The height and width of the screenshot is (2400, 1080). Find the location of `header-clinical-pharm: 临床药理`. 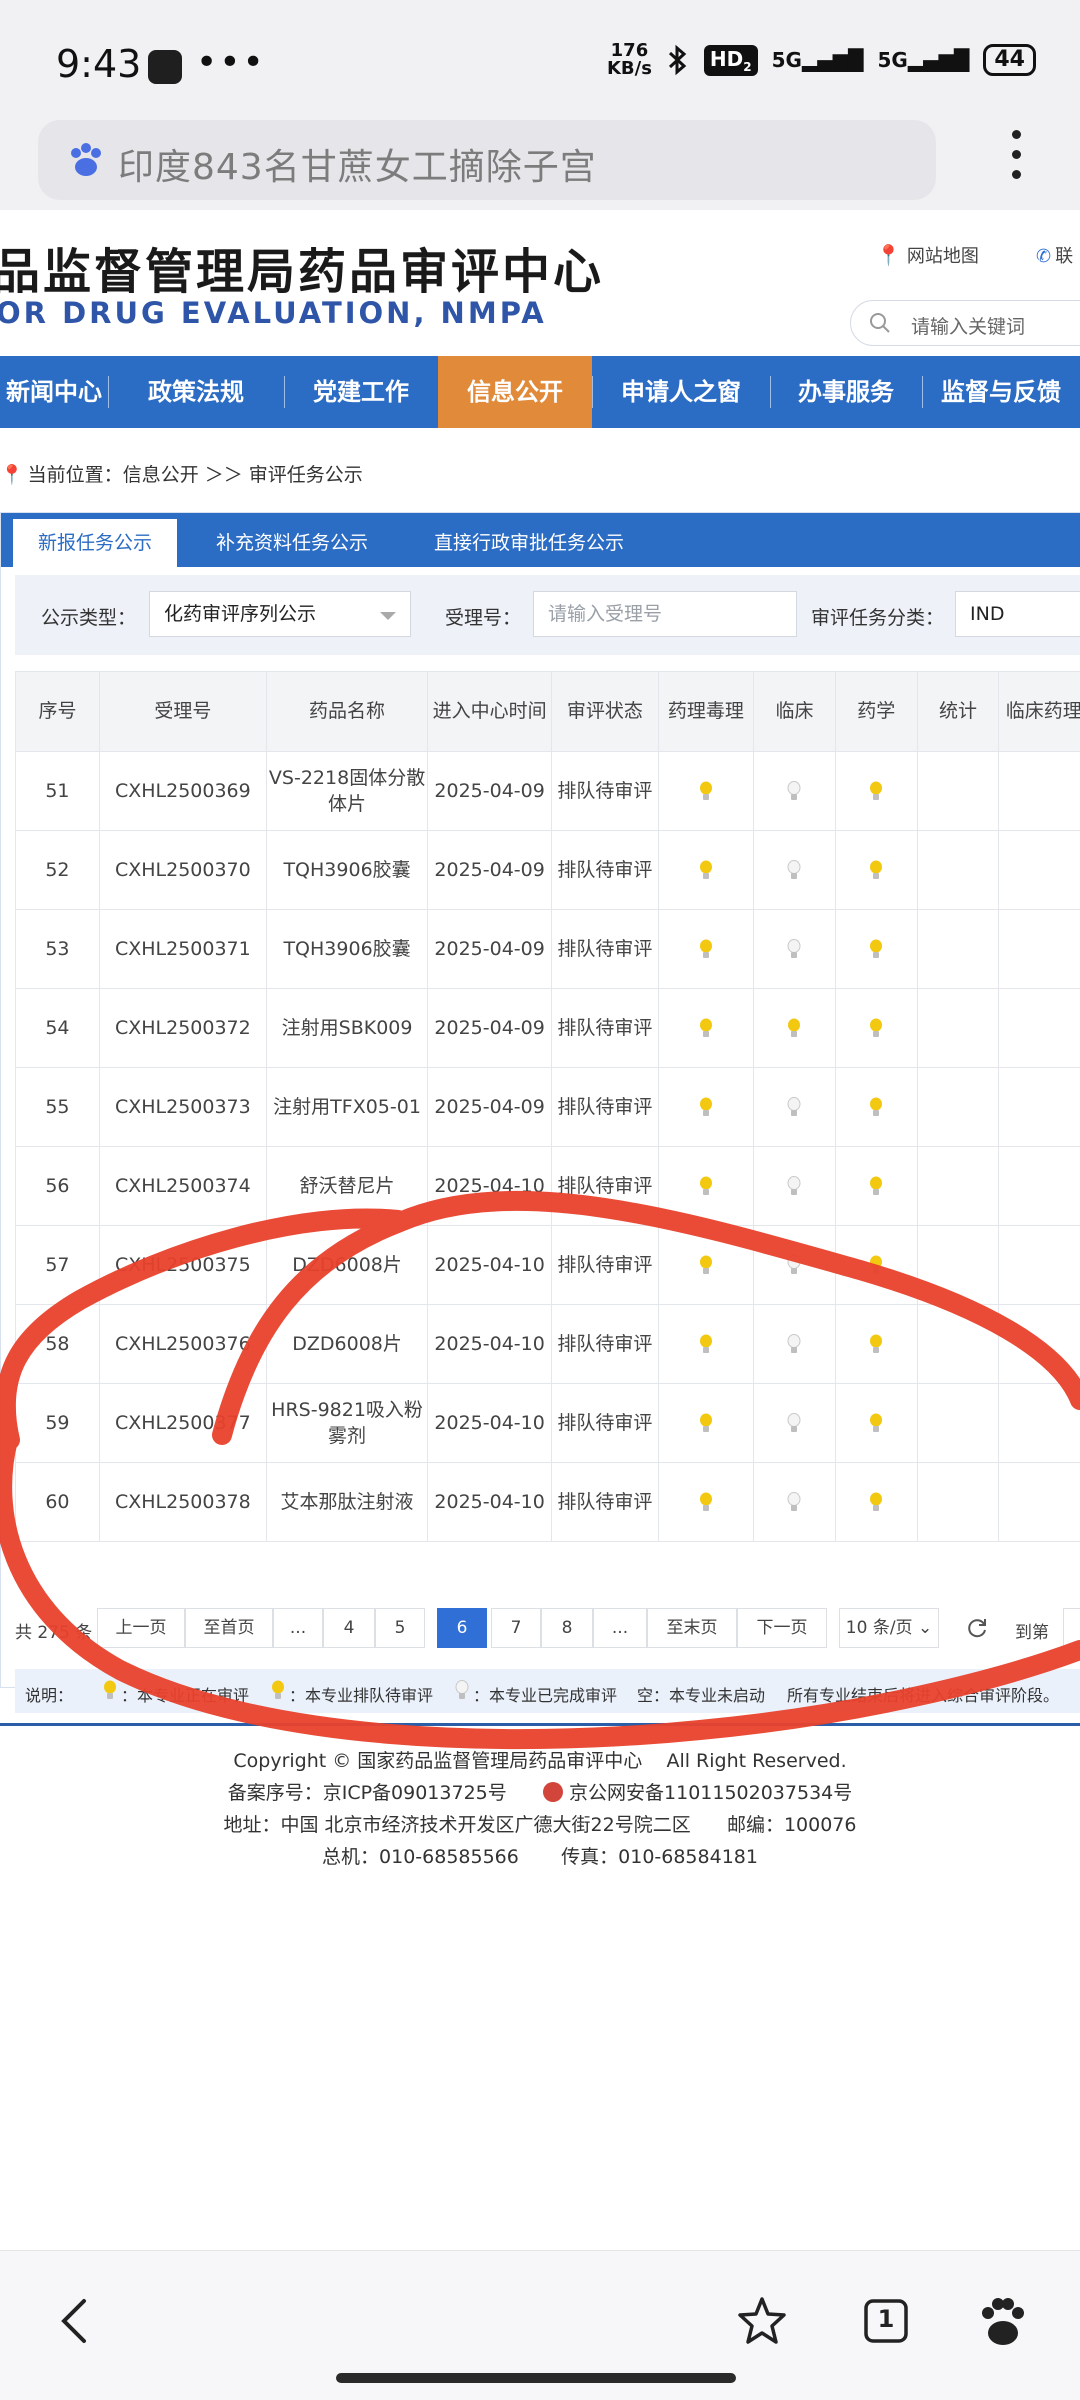

header-clinical-pharm: 临床药理 is located at coordinates (1039, 711).